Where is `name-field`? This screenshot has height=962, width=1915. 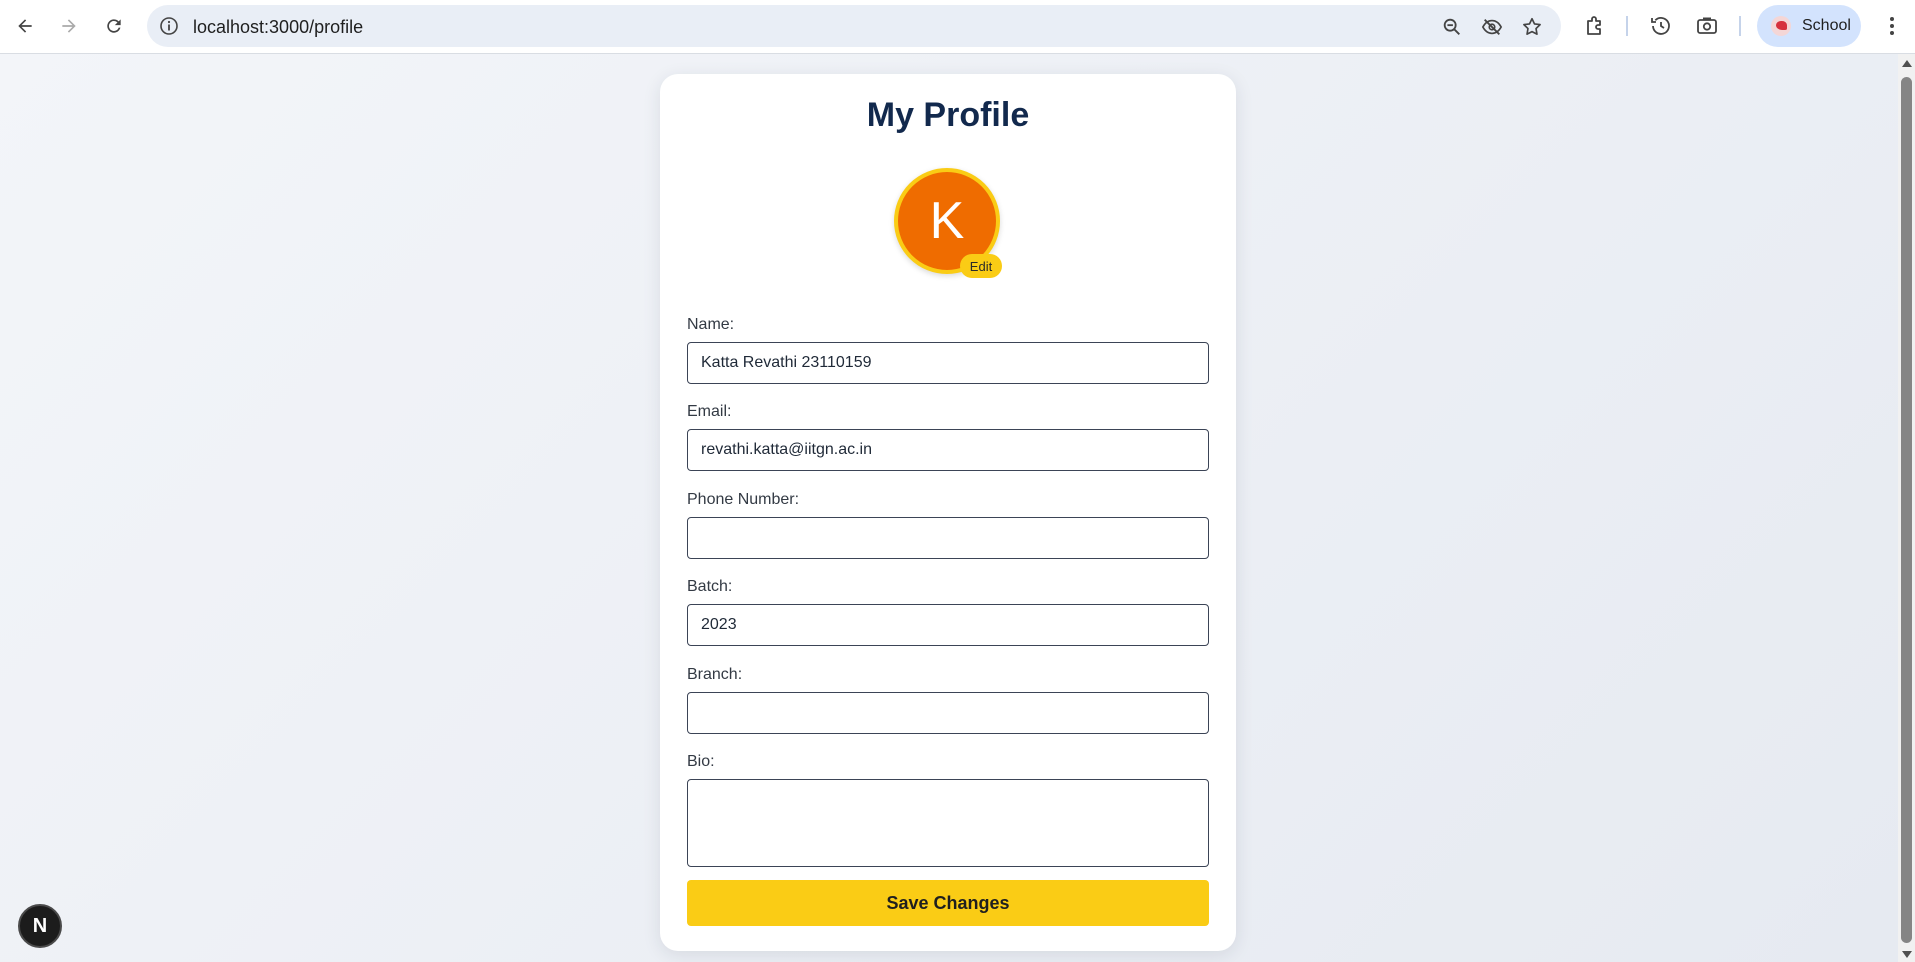 name-field is located at coordinates (948, 363).